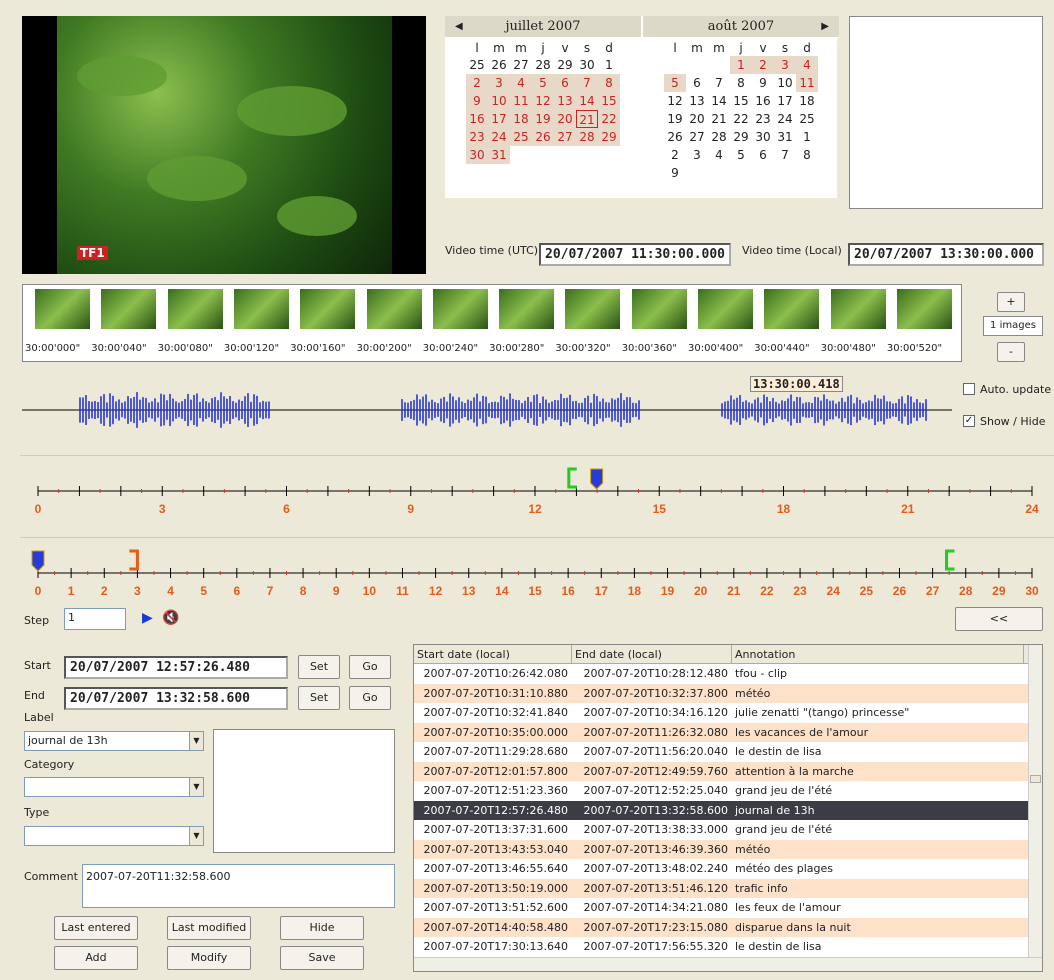  Describe the element at coordinates (304, 791) in the screenshot. I see `label-list` at that location.